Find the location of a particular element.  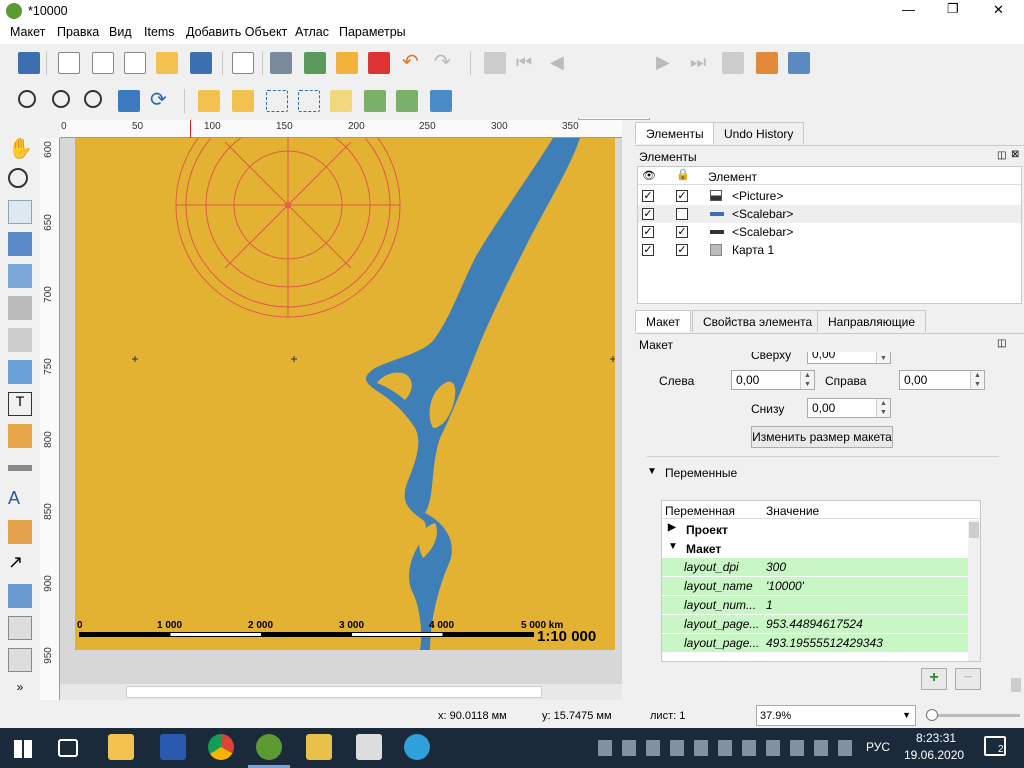

menu-settings: Параметры is located at coordinates (372, 32).